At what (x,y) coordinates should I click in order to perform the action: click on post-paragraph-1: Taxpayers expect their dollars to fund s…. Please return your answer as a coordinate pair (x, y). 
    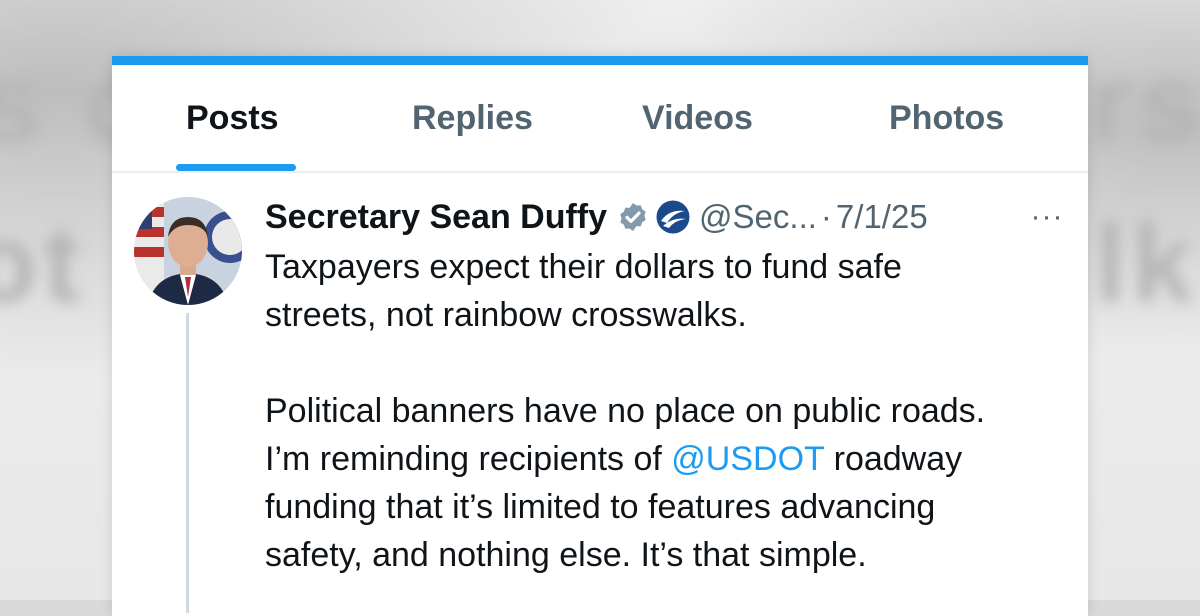
    Looking at the image, I should click on (583, 291).